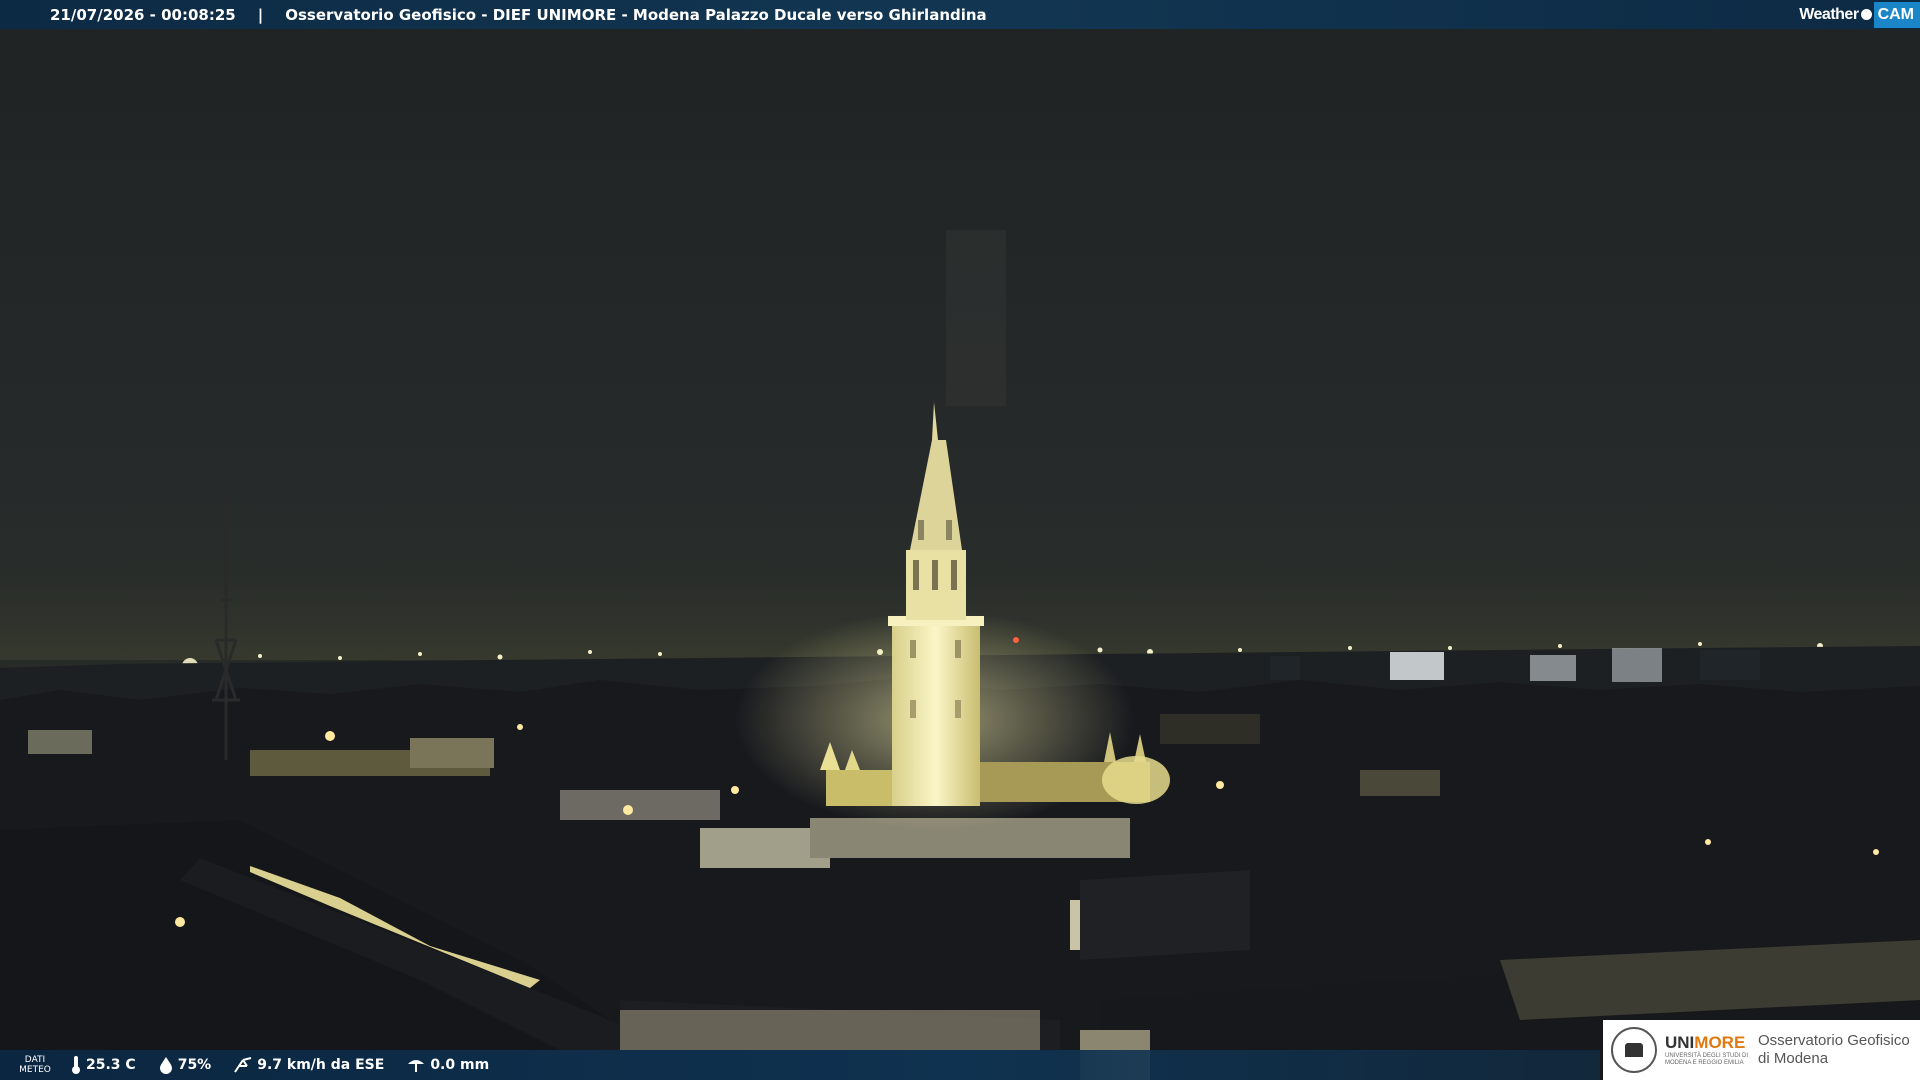 The width and height of the screenshot is (1920, 1080). I want to click on rain-value: 0.0 mm, so click(460, 1065).